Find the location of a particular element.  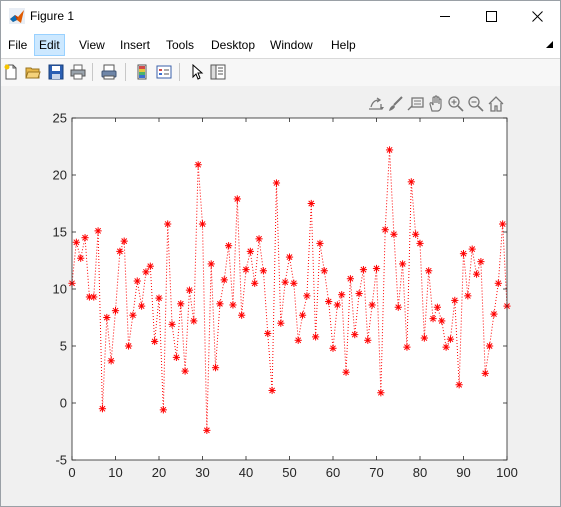

insert-colorbar-icon is located at coordinates (142, 72).